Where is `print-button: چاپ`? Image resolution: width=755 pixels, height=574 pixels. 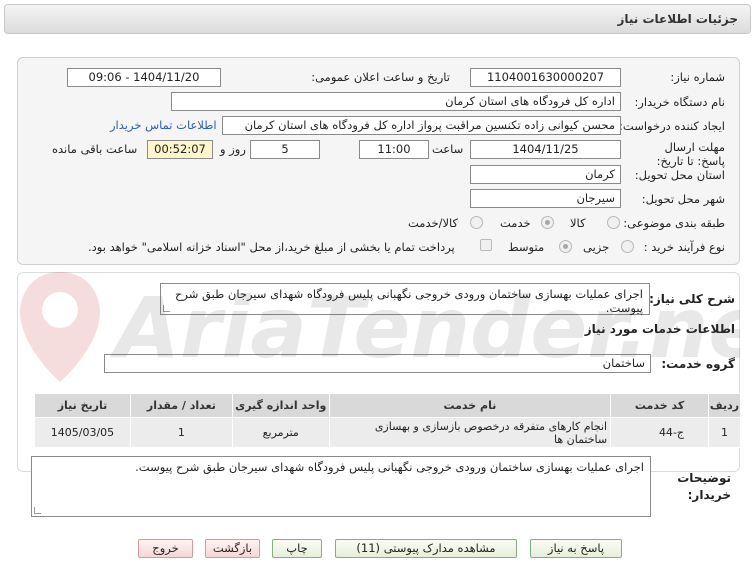 print-button: چاپ is located at coordinates (297, 548).